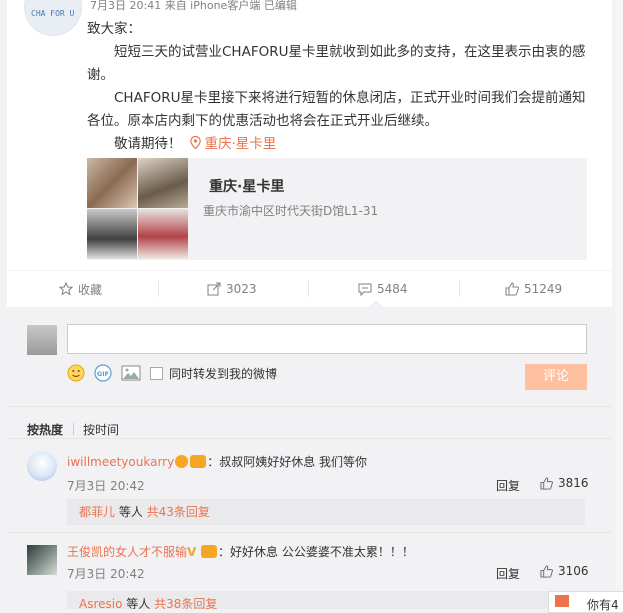 This screenshot has width=623, height=613. Describe the element at coordinates (182, 461) in the screenshot. I see `member-badge-icon` at that location.